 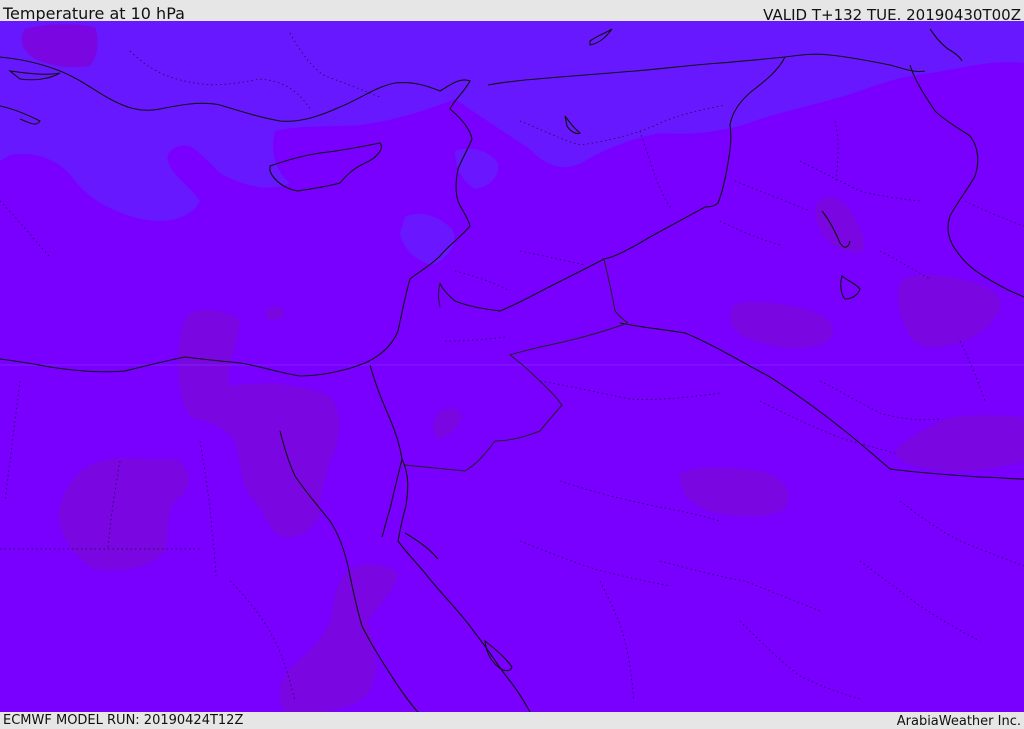 What do you see at coordinates (123, 720) in the screenshot?
I see `model-run-label: ECMWF MODEL RUN: 20190424T12Z` at bounding box center [123, 720].